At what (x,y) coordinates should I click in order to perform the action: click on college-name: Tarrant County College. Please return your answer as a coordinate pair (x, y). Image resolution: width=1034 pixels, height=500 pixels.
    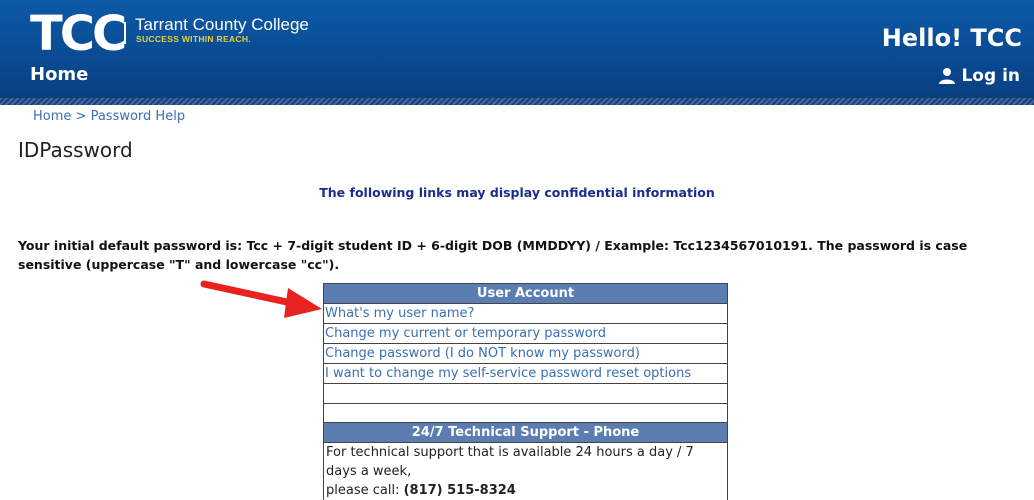
    Looking at the image, I should click on (222, 24).